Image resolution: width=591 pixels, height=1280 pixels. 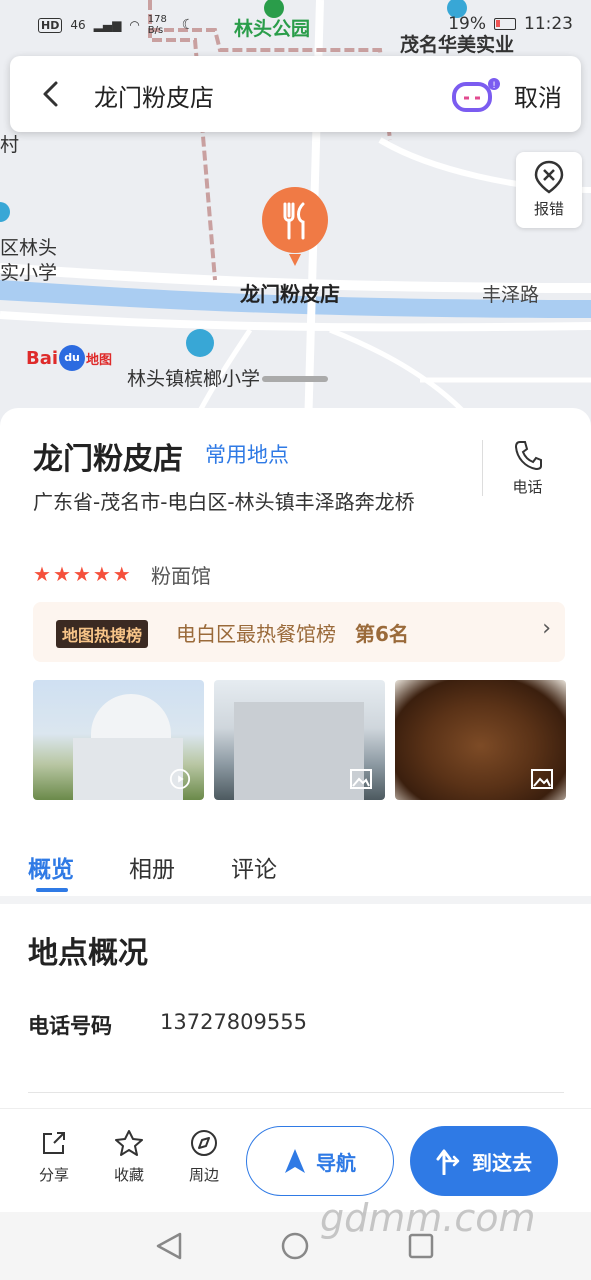 What do you see at coordinates (457, 43) in the screenshot?
I see `map-label-company: 茂名华美实业` at bounding box center [457, 43].